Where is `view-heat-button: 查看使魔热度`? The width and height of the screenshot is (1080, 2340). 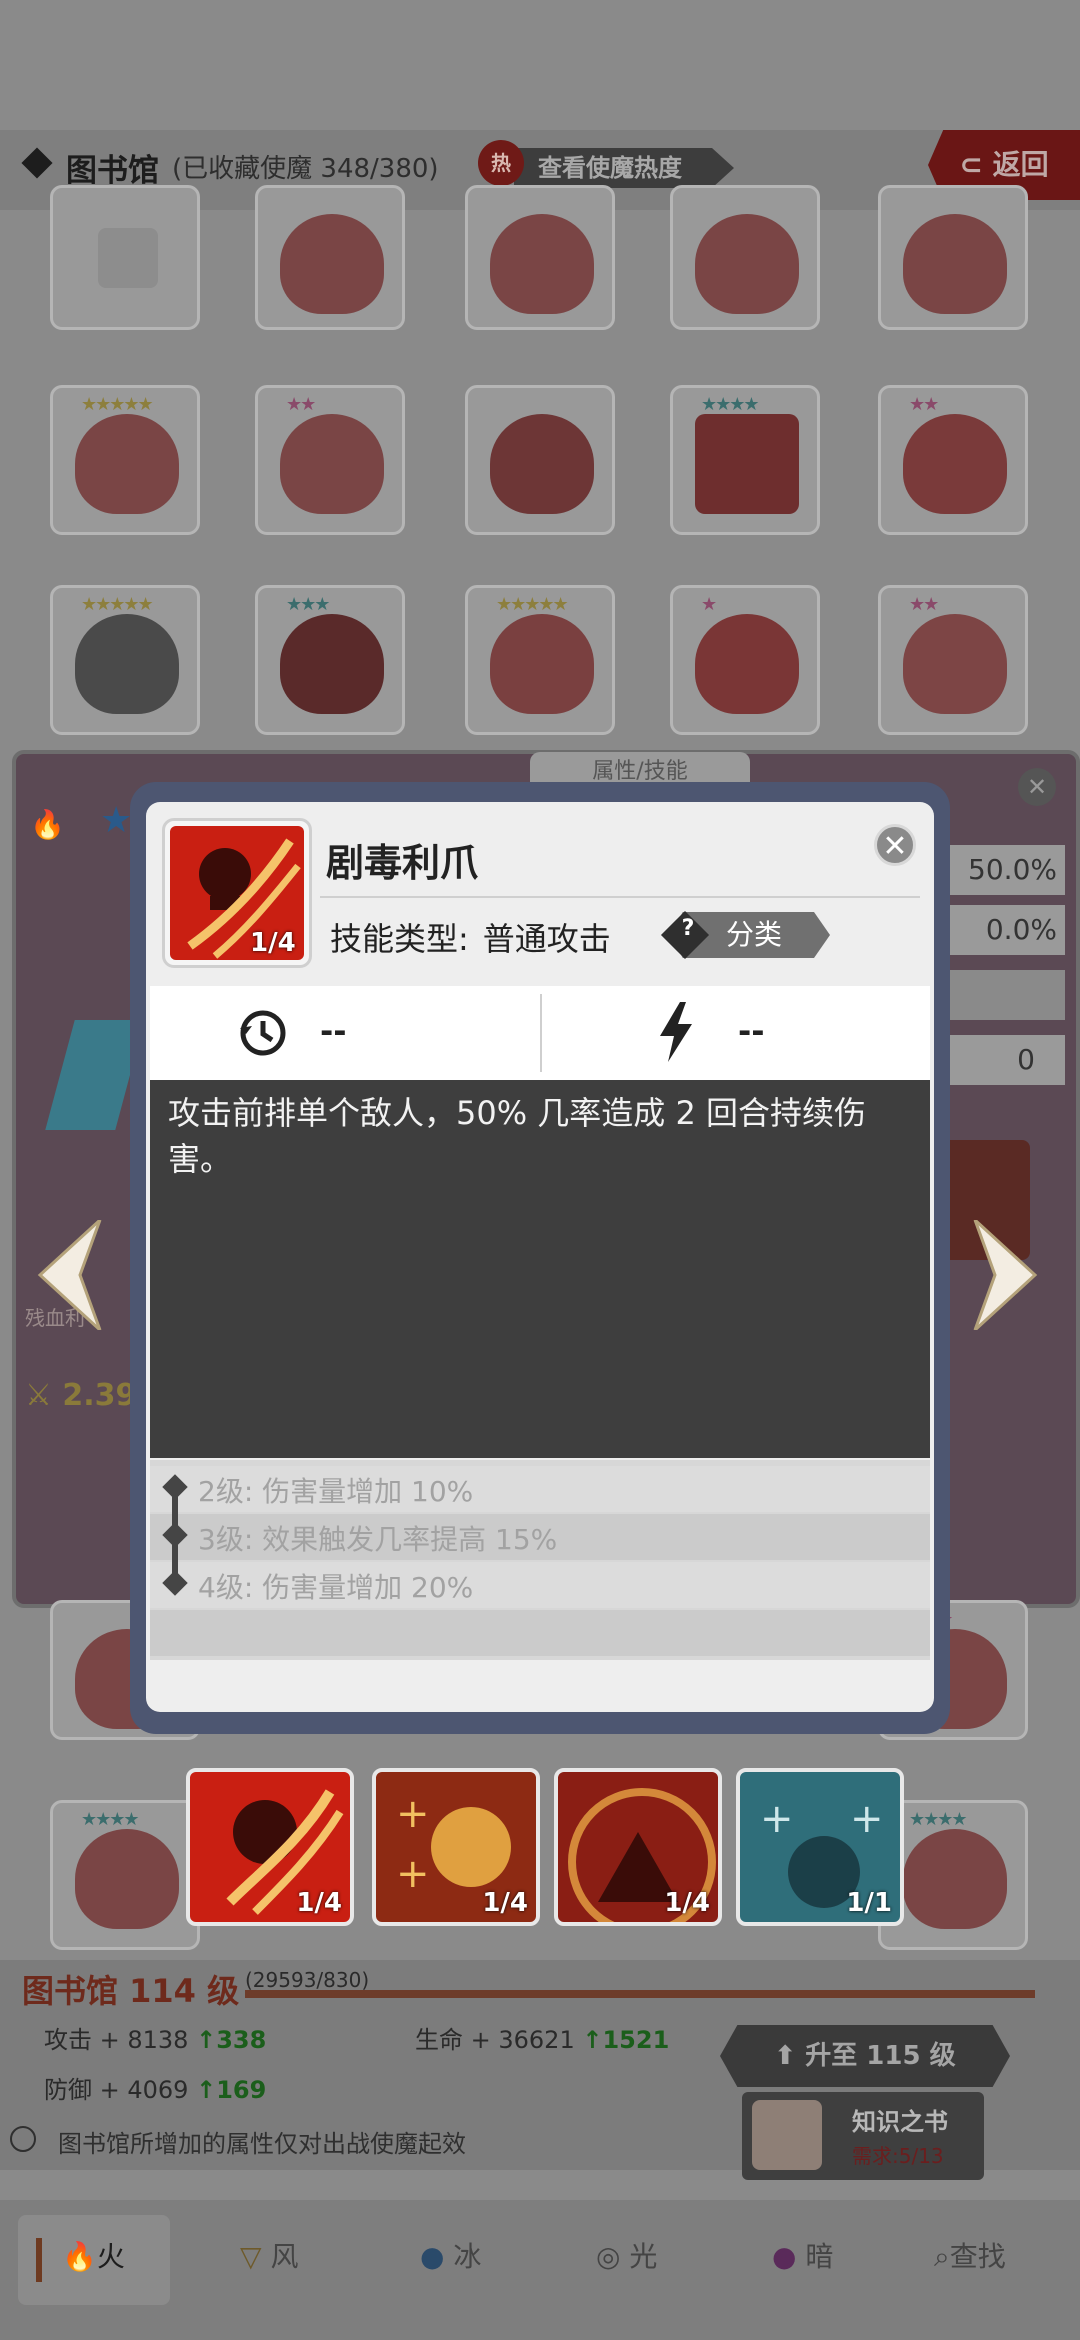
view-heat-button: 查看使魔热度 is located at coordinates (624, 168).